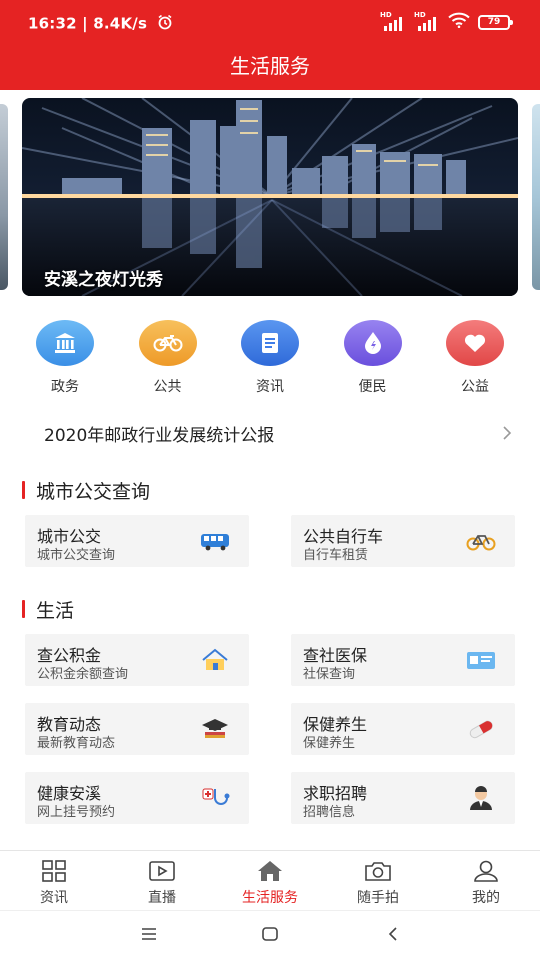 The width and height of the screenshot is (540, 960). What do you see at coordinates (507, 435) in the screenshot?
I see `chevron-right-icon` at bounding box center [507, 435].